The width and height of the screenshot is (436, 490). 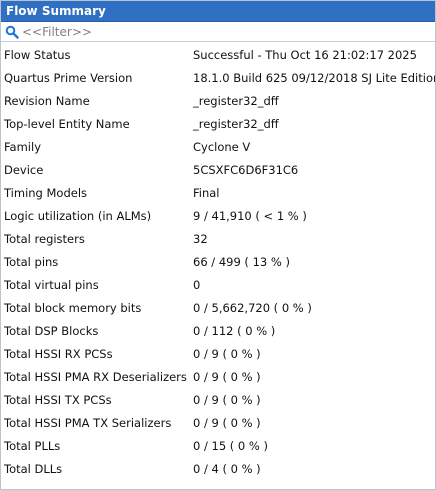 I want to click on row-value: 0 / 112 ( 0 % ), so click(x=234, y=330).